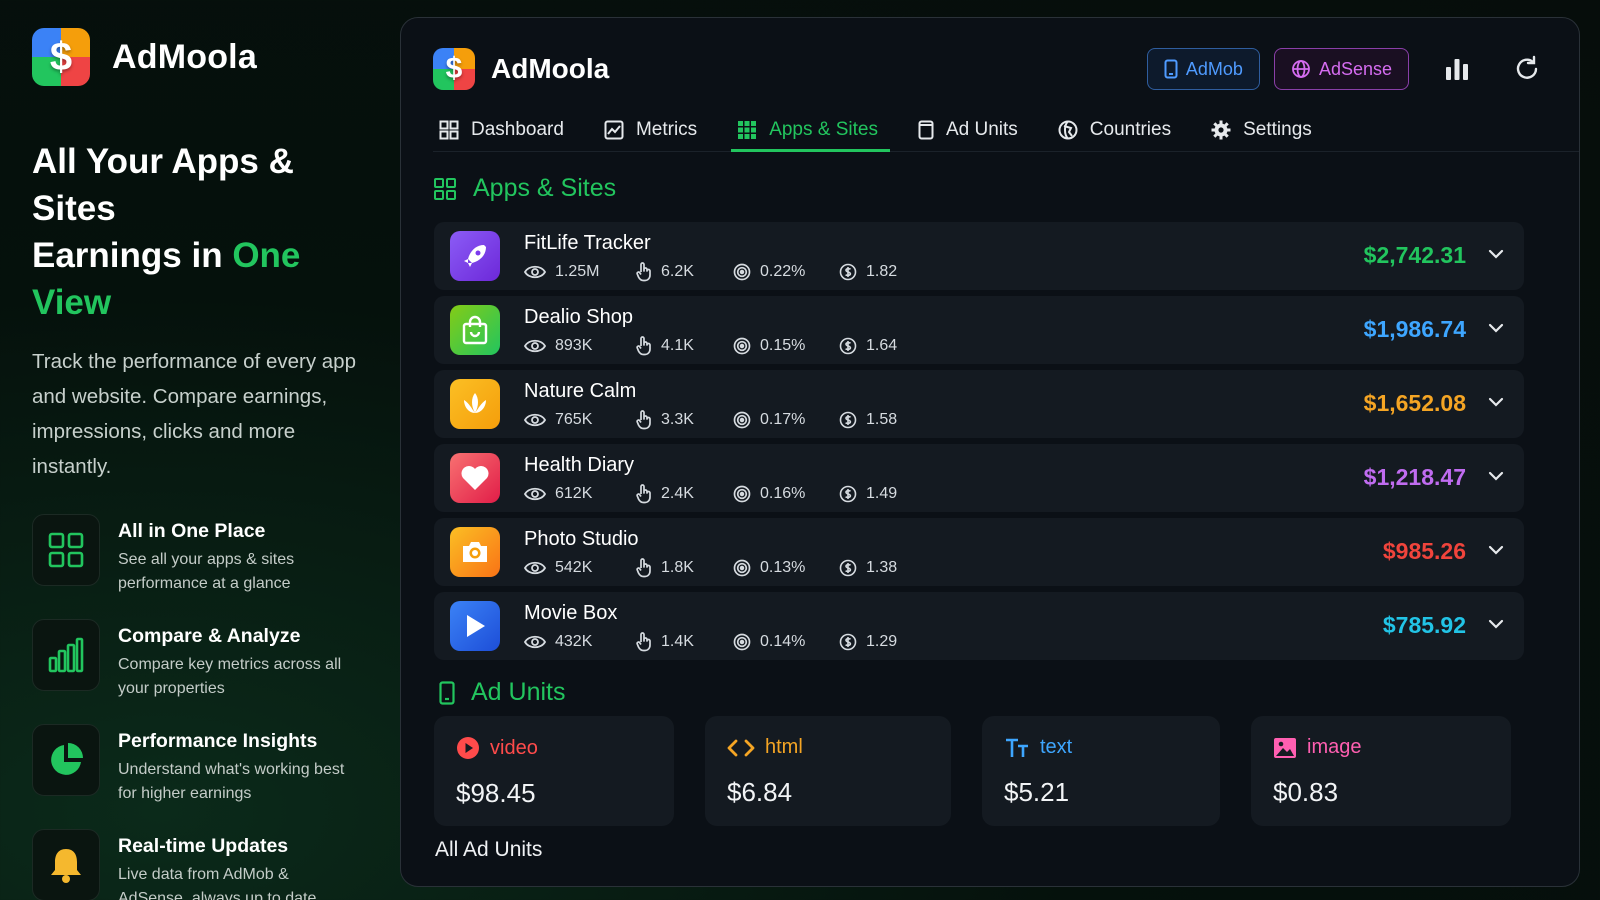 The width and height of the screenshot is (1600, 900). I want to click on feature-title: All in One Place, so click(192, 531).